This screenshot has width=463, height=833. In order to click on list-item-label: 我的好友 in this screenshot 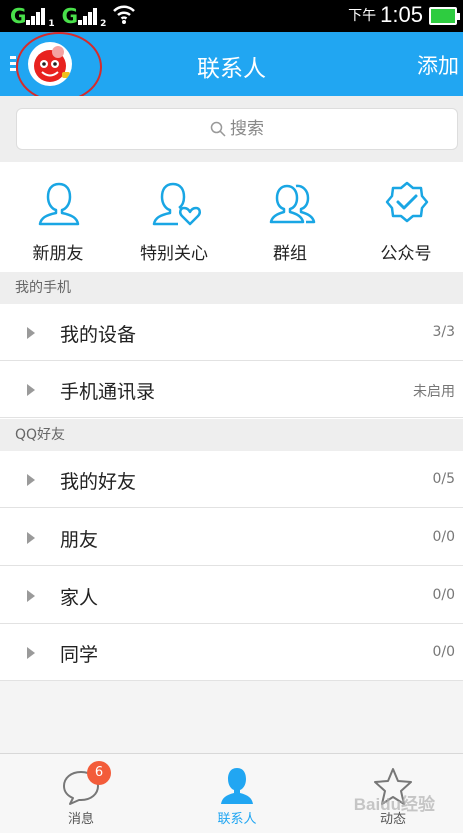, I will do `click(98, 482)`.